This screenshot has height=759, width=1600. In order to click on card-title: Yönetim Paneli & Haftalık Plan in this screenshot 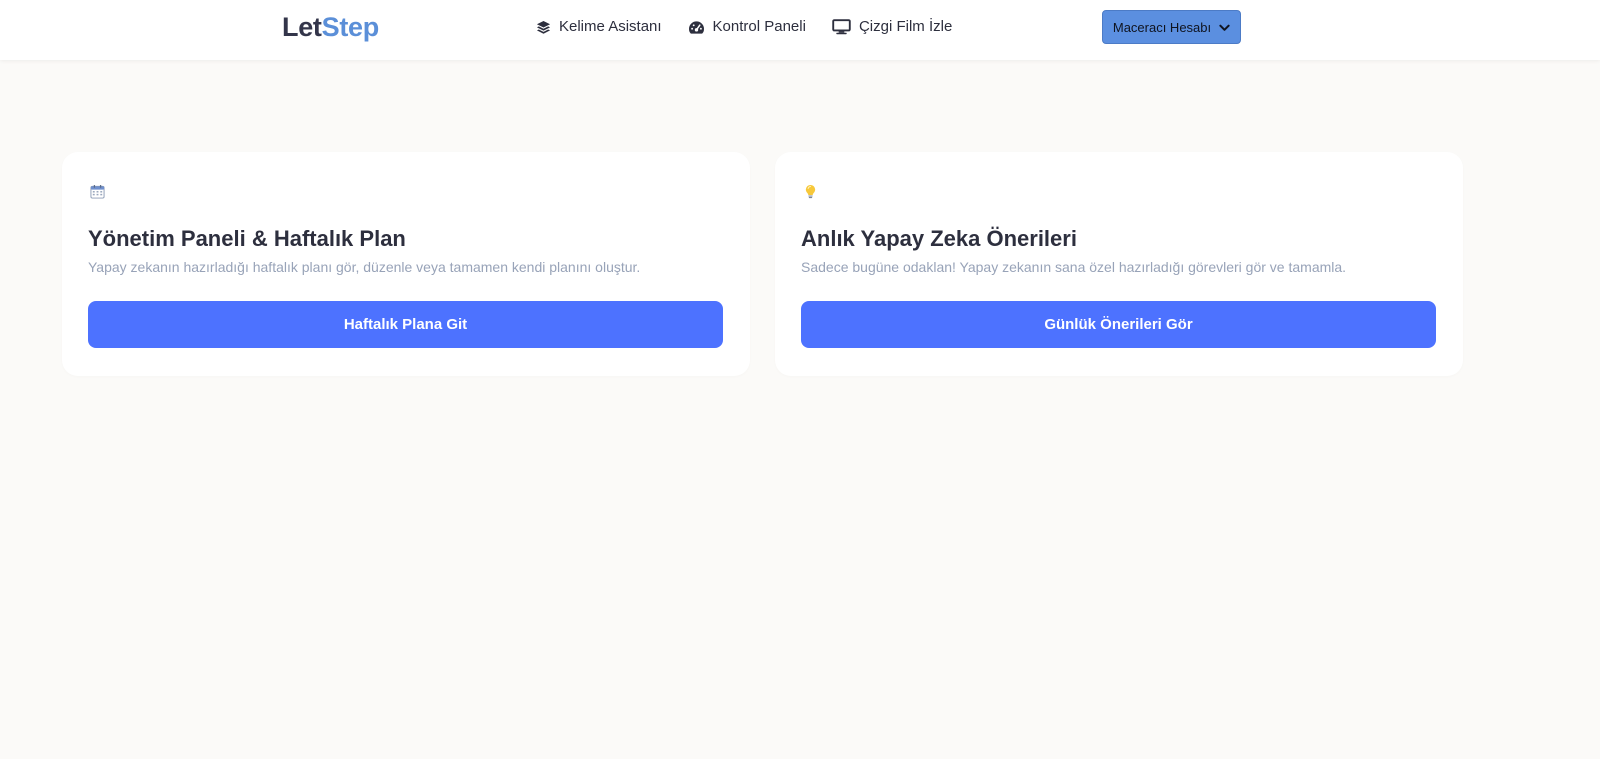, I will do `click(247, 238)`.